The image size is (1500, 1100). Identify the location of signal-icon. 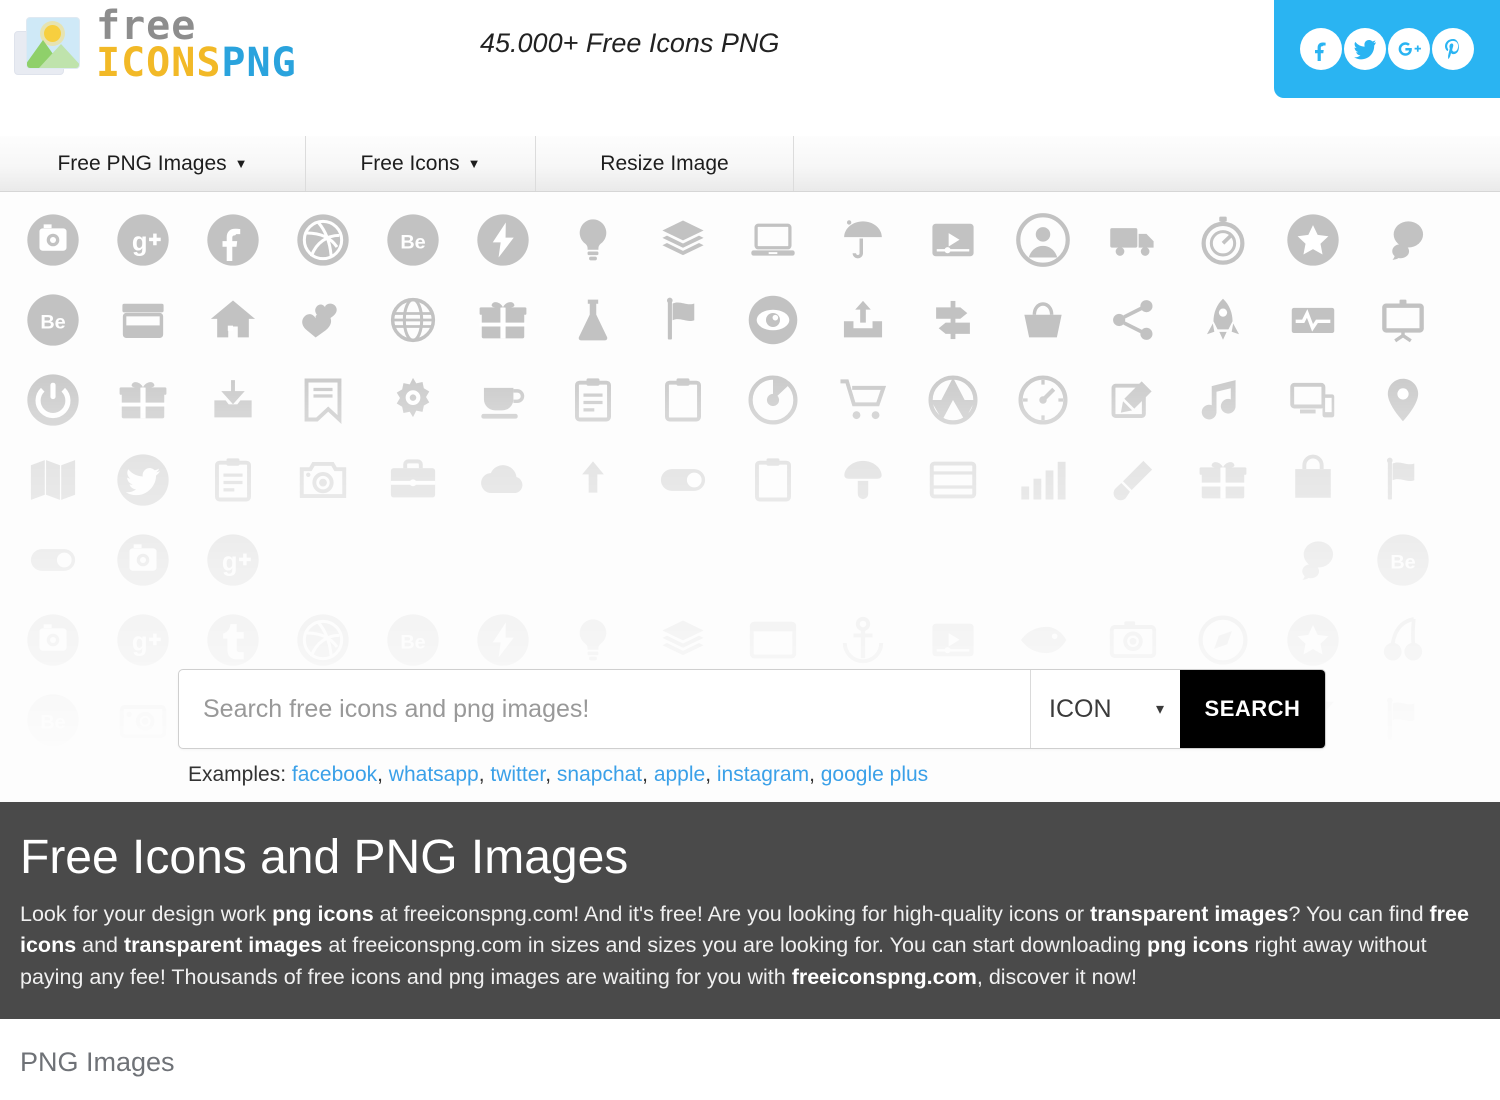
(1043, 480).